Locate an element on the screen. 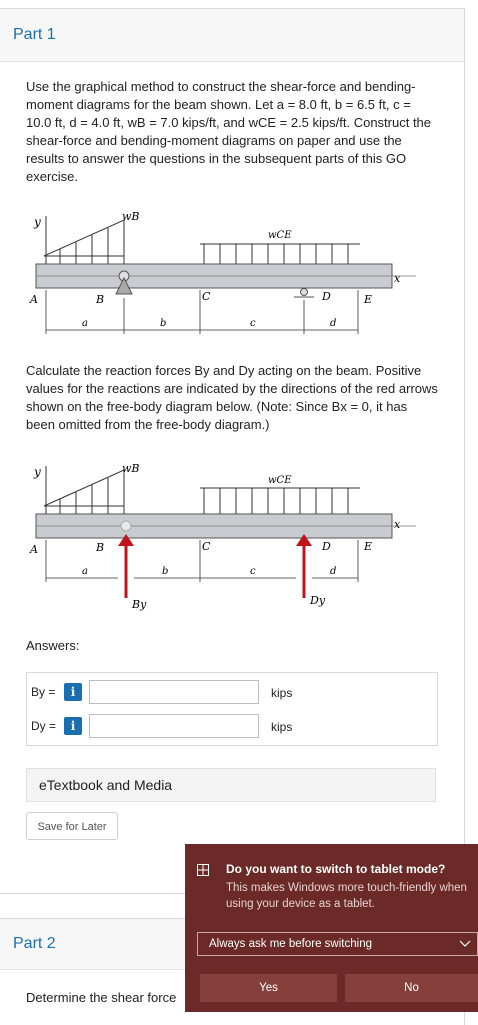 Image resolution: width=478 pixels, height=1025 pixels. point-A-label: A is located at coordinates (33, 299).